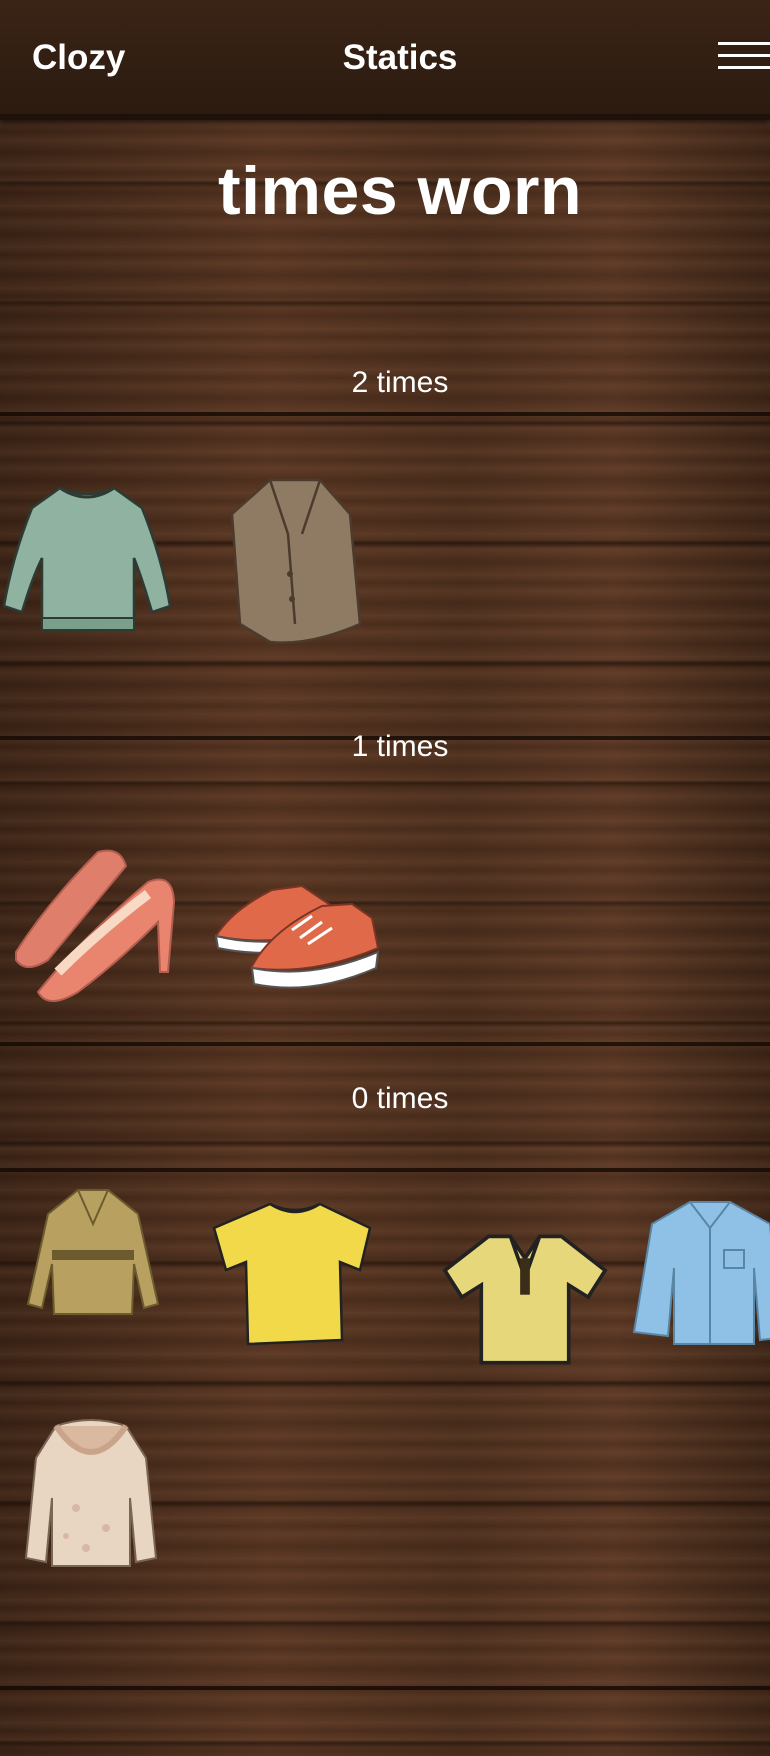 This screenshot has height=1756, width=770. Describe the element at coordinates (400, 191) in the screenshot. I see `page-title: times worn` at that location.